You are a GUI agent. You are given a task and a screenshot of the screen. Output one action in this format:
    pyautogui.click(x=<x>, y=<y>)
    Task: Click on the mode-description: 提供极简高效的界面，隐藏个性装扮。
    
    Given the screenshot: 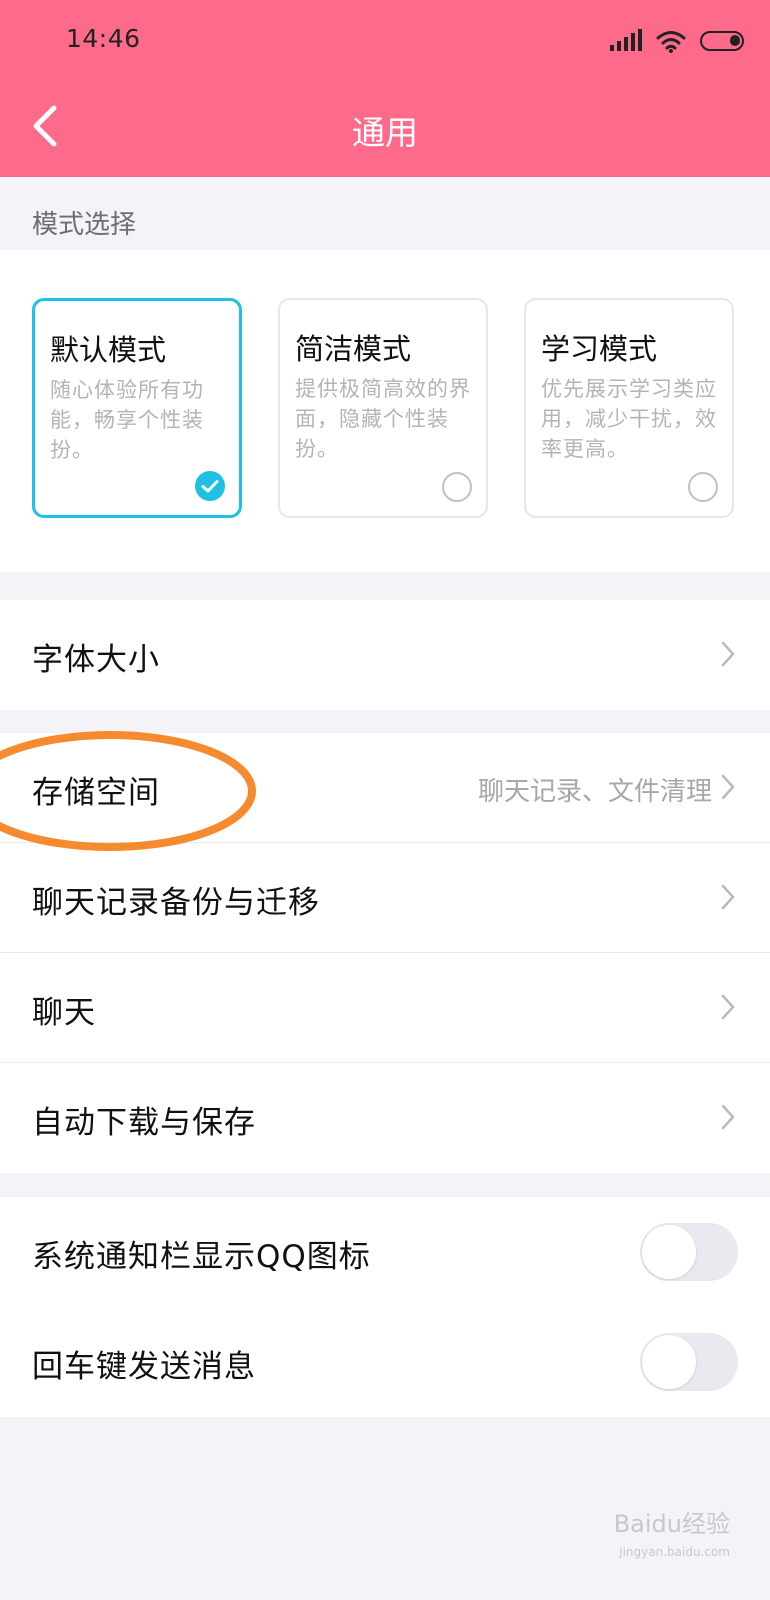 What is the action you would take?
    pyautogui.click(x=383, y=419)
    